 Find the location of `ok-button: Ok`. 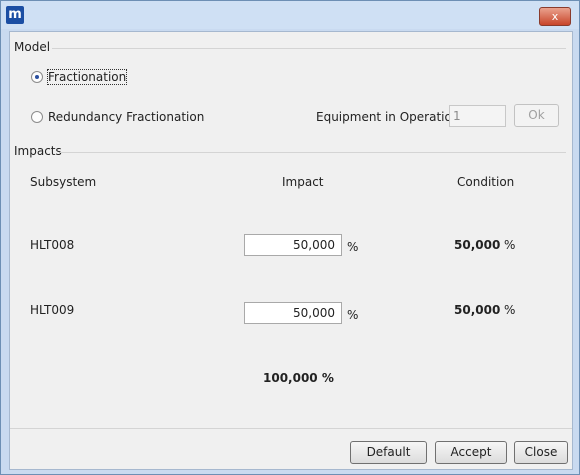

ok-button: Ok is located at coordinates (536, 115).